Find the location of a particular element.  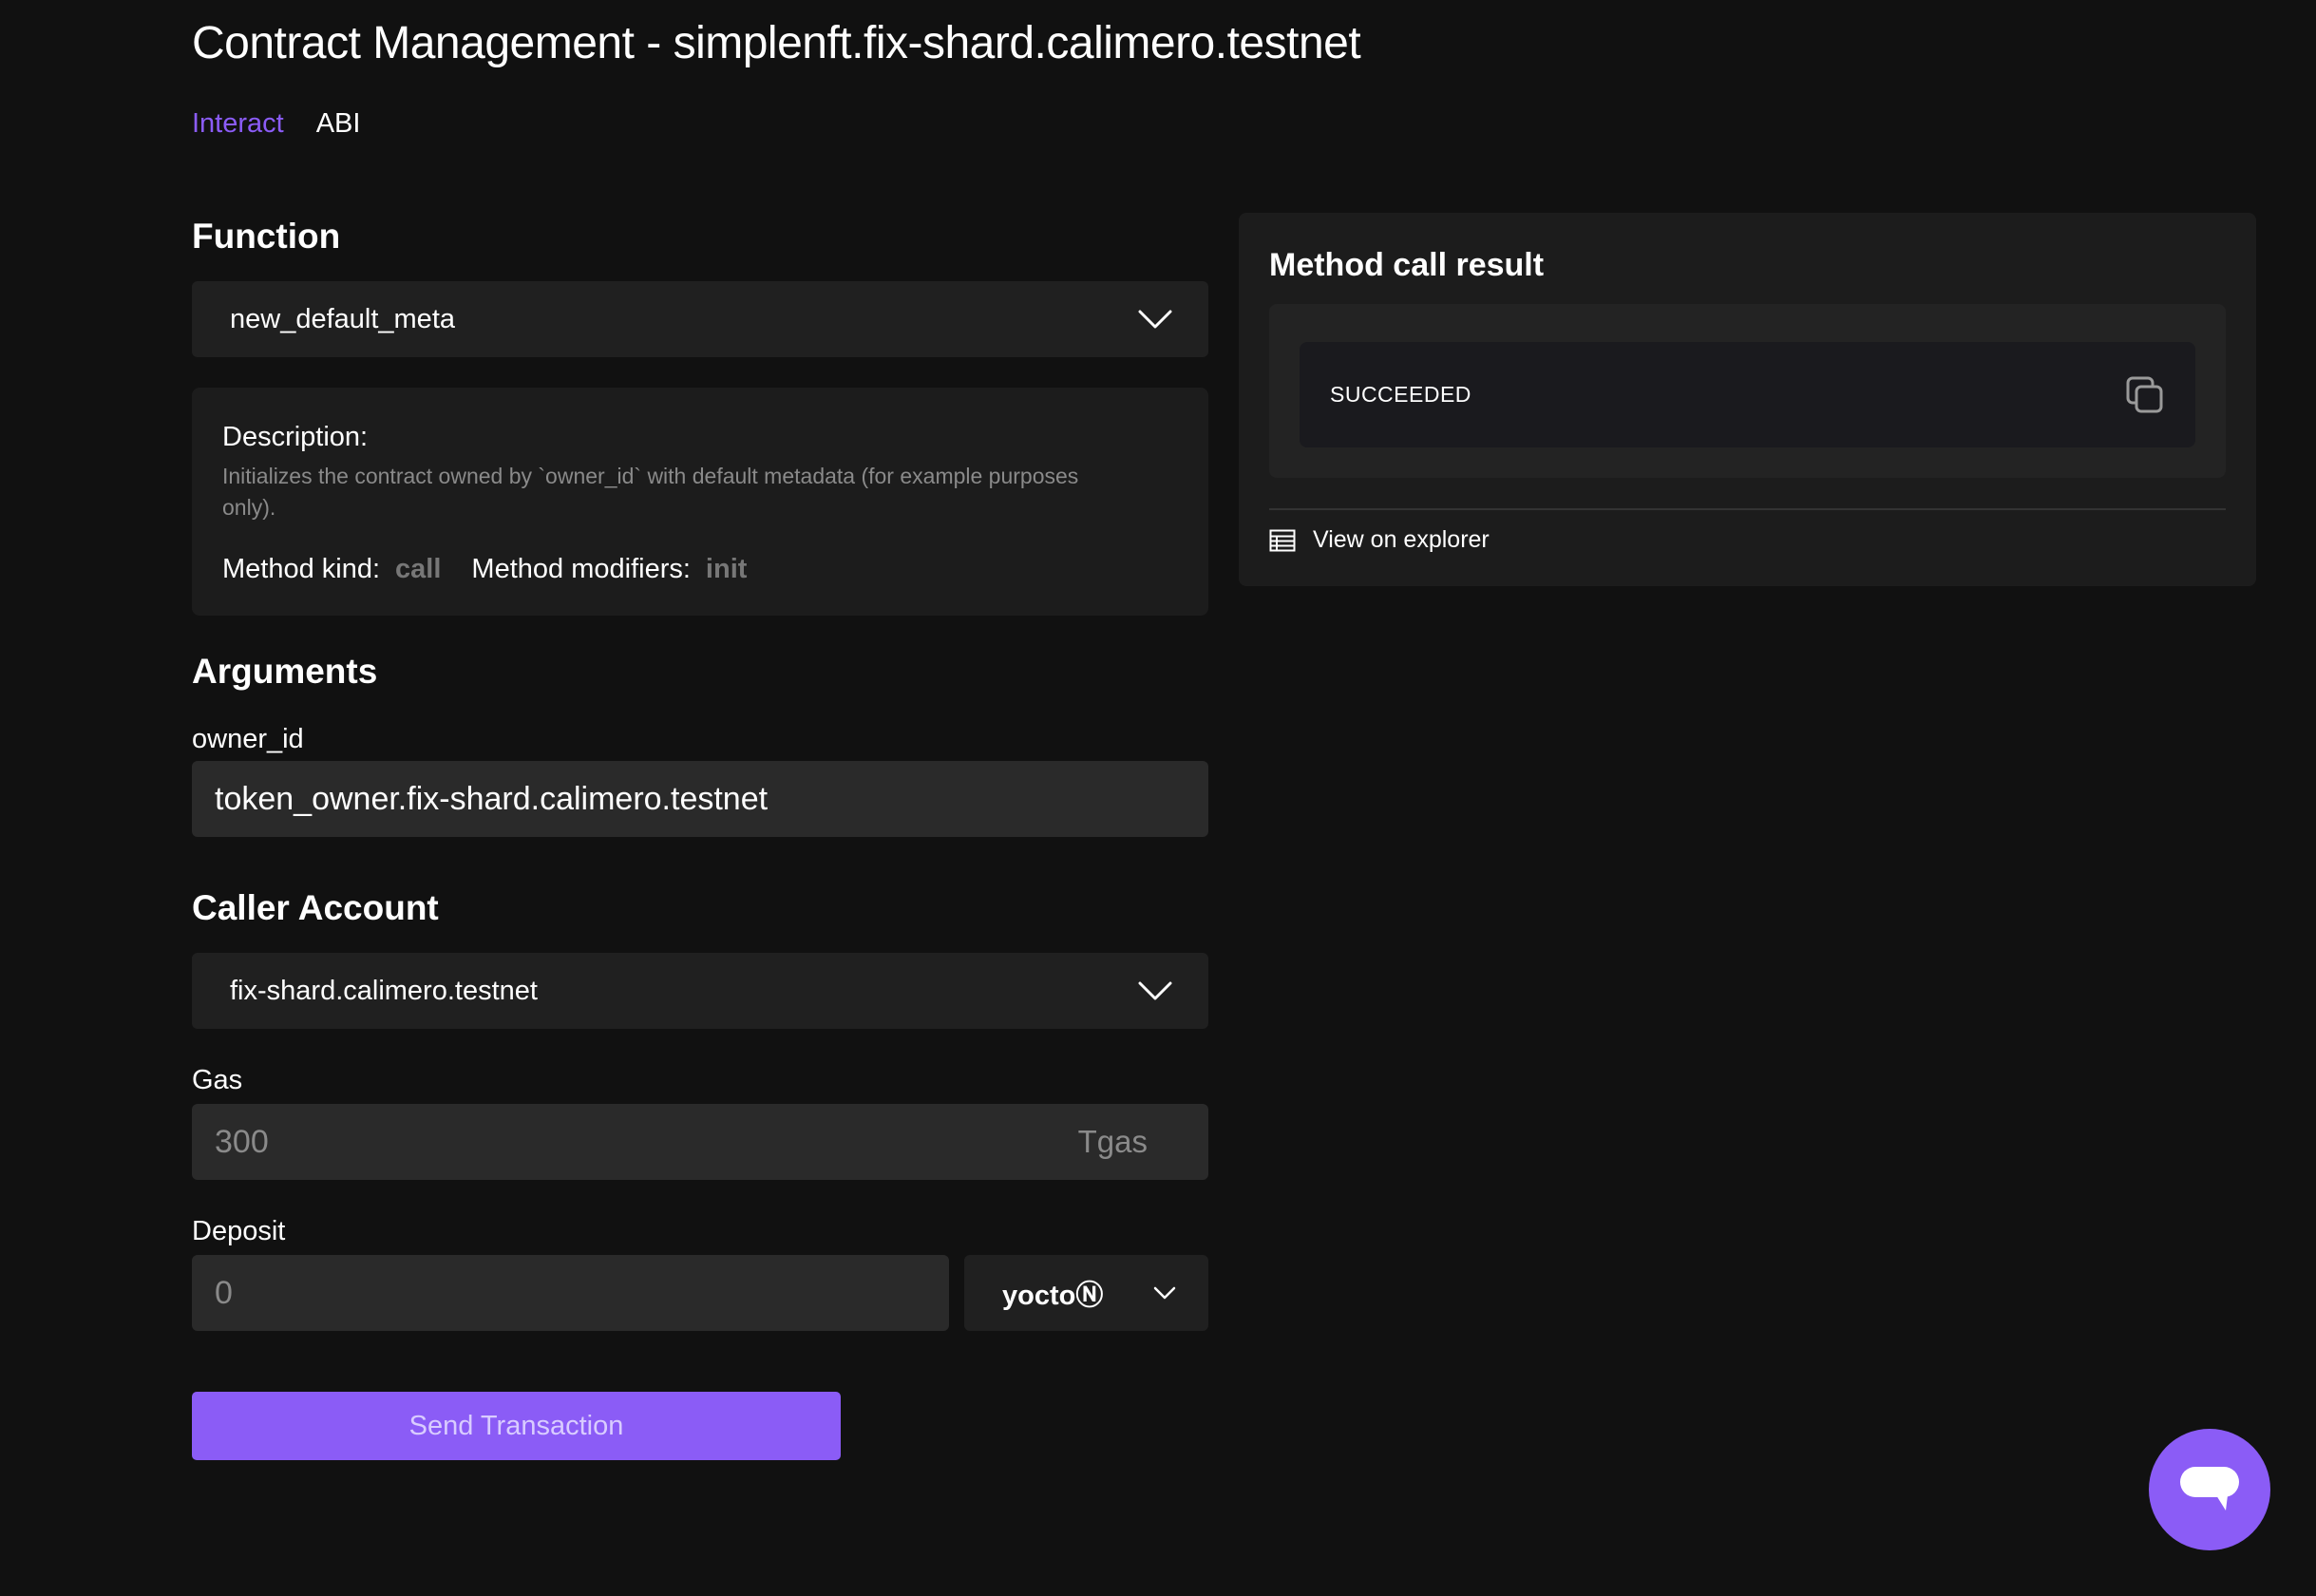

owner-id-input: token_owner.fix-shard.calimero.testnet is located at coordinates (700, 799).